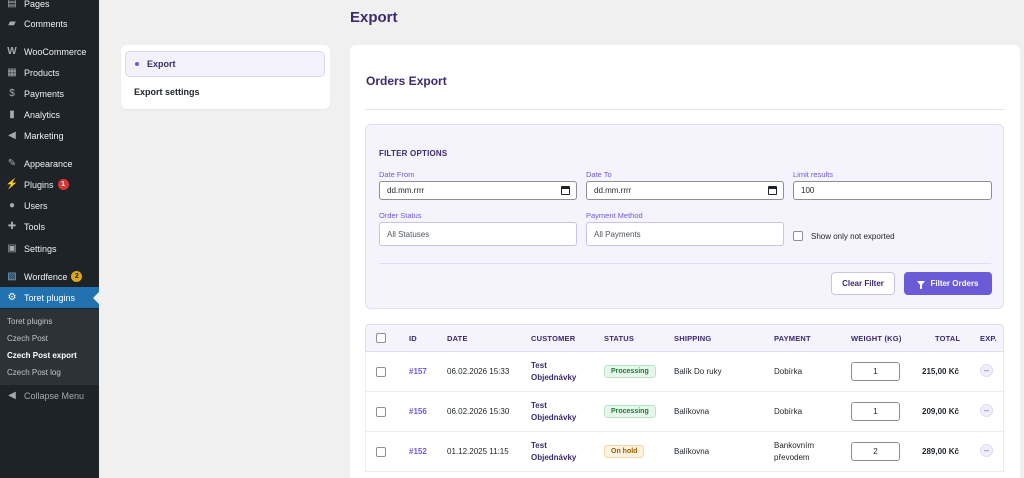 This screenshot has height=478, width=1024. I want to click on only-not-exported-label: Show only not exported, so click(853, 236).